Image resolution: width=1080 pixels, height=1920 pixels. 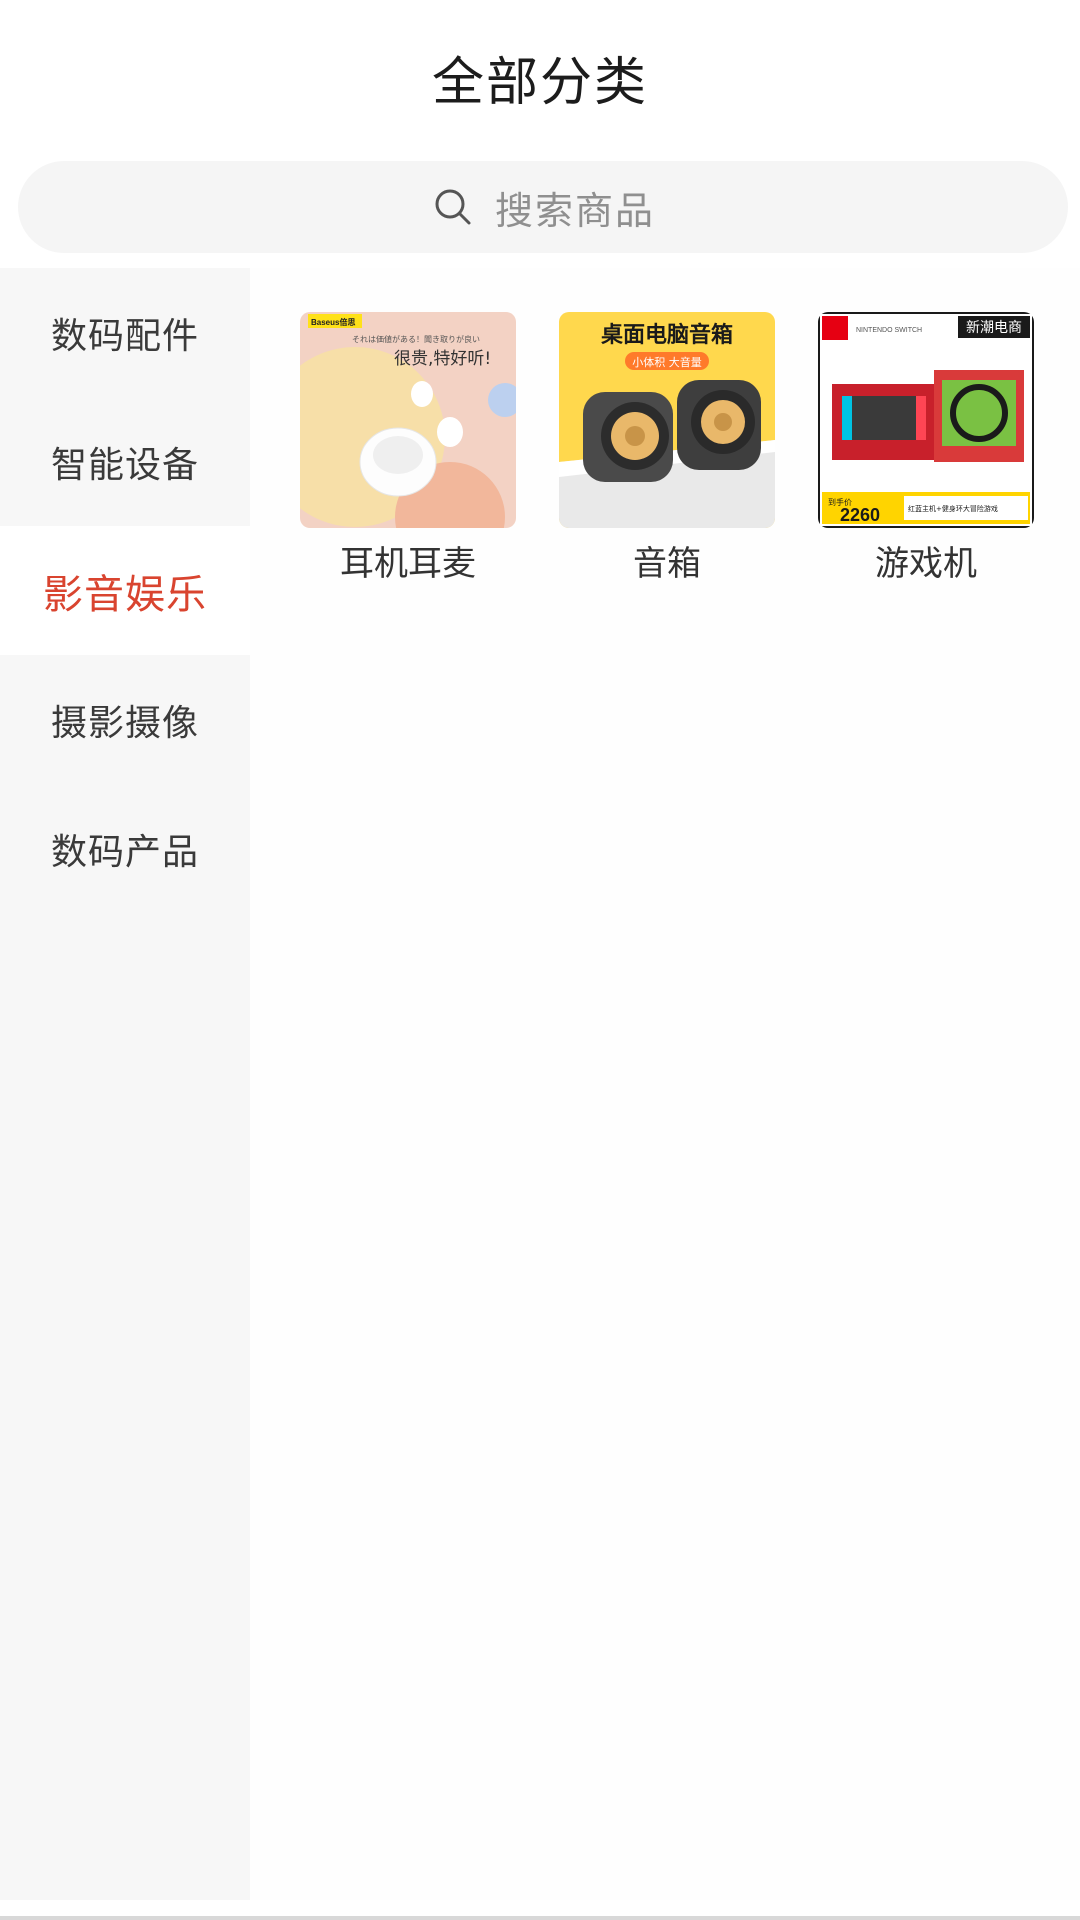 I want to click on page-title: 全部分类, so click(x=539, y=83).